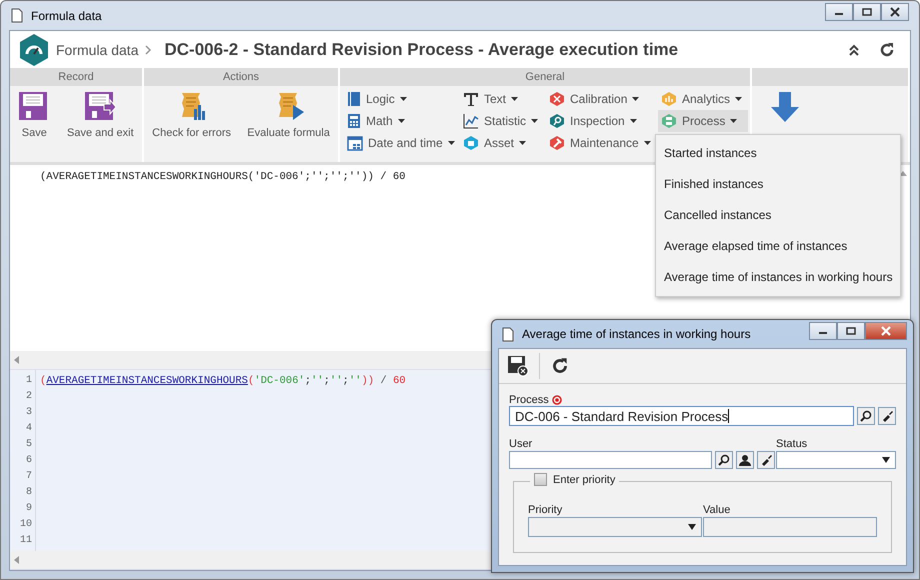 This screenshot has height=580, width=920. What do you see at coordinates (100, 115) in the screenshot?
I see `ribbon-button: Save and exit` at bounding box center [100, 115].